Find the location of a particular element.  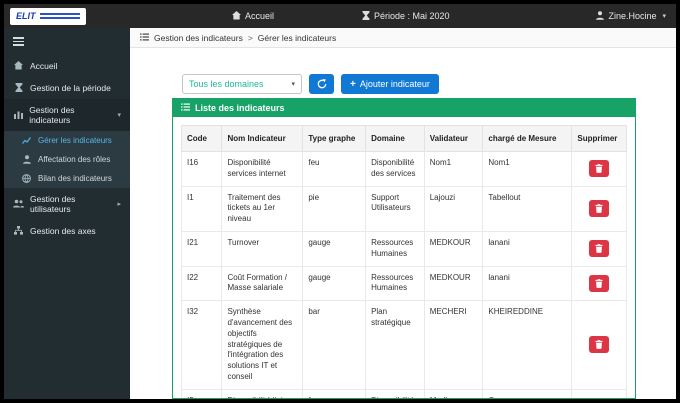

menu-icon is located at coordinates (67, 41).